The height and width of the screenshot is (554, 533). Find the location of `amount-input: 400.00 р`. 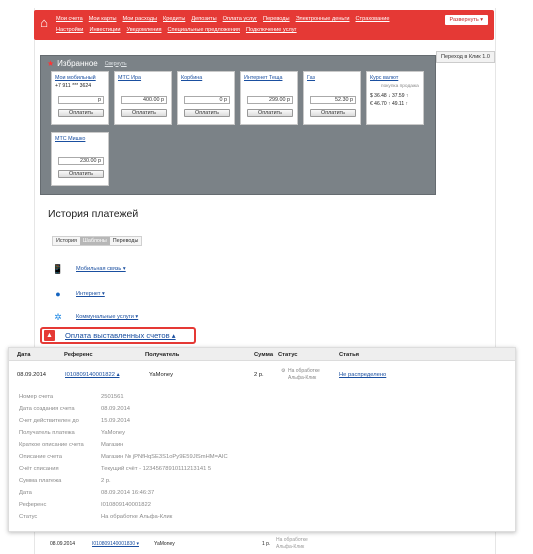

amount-input: 400.00 р is located at coordinates (144, 100).